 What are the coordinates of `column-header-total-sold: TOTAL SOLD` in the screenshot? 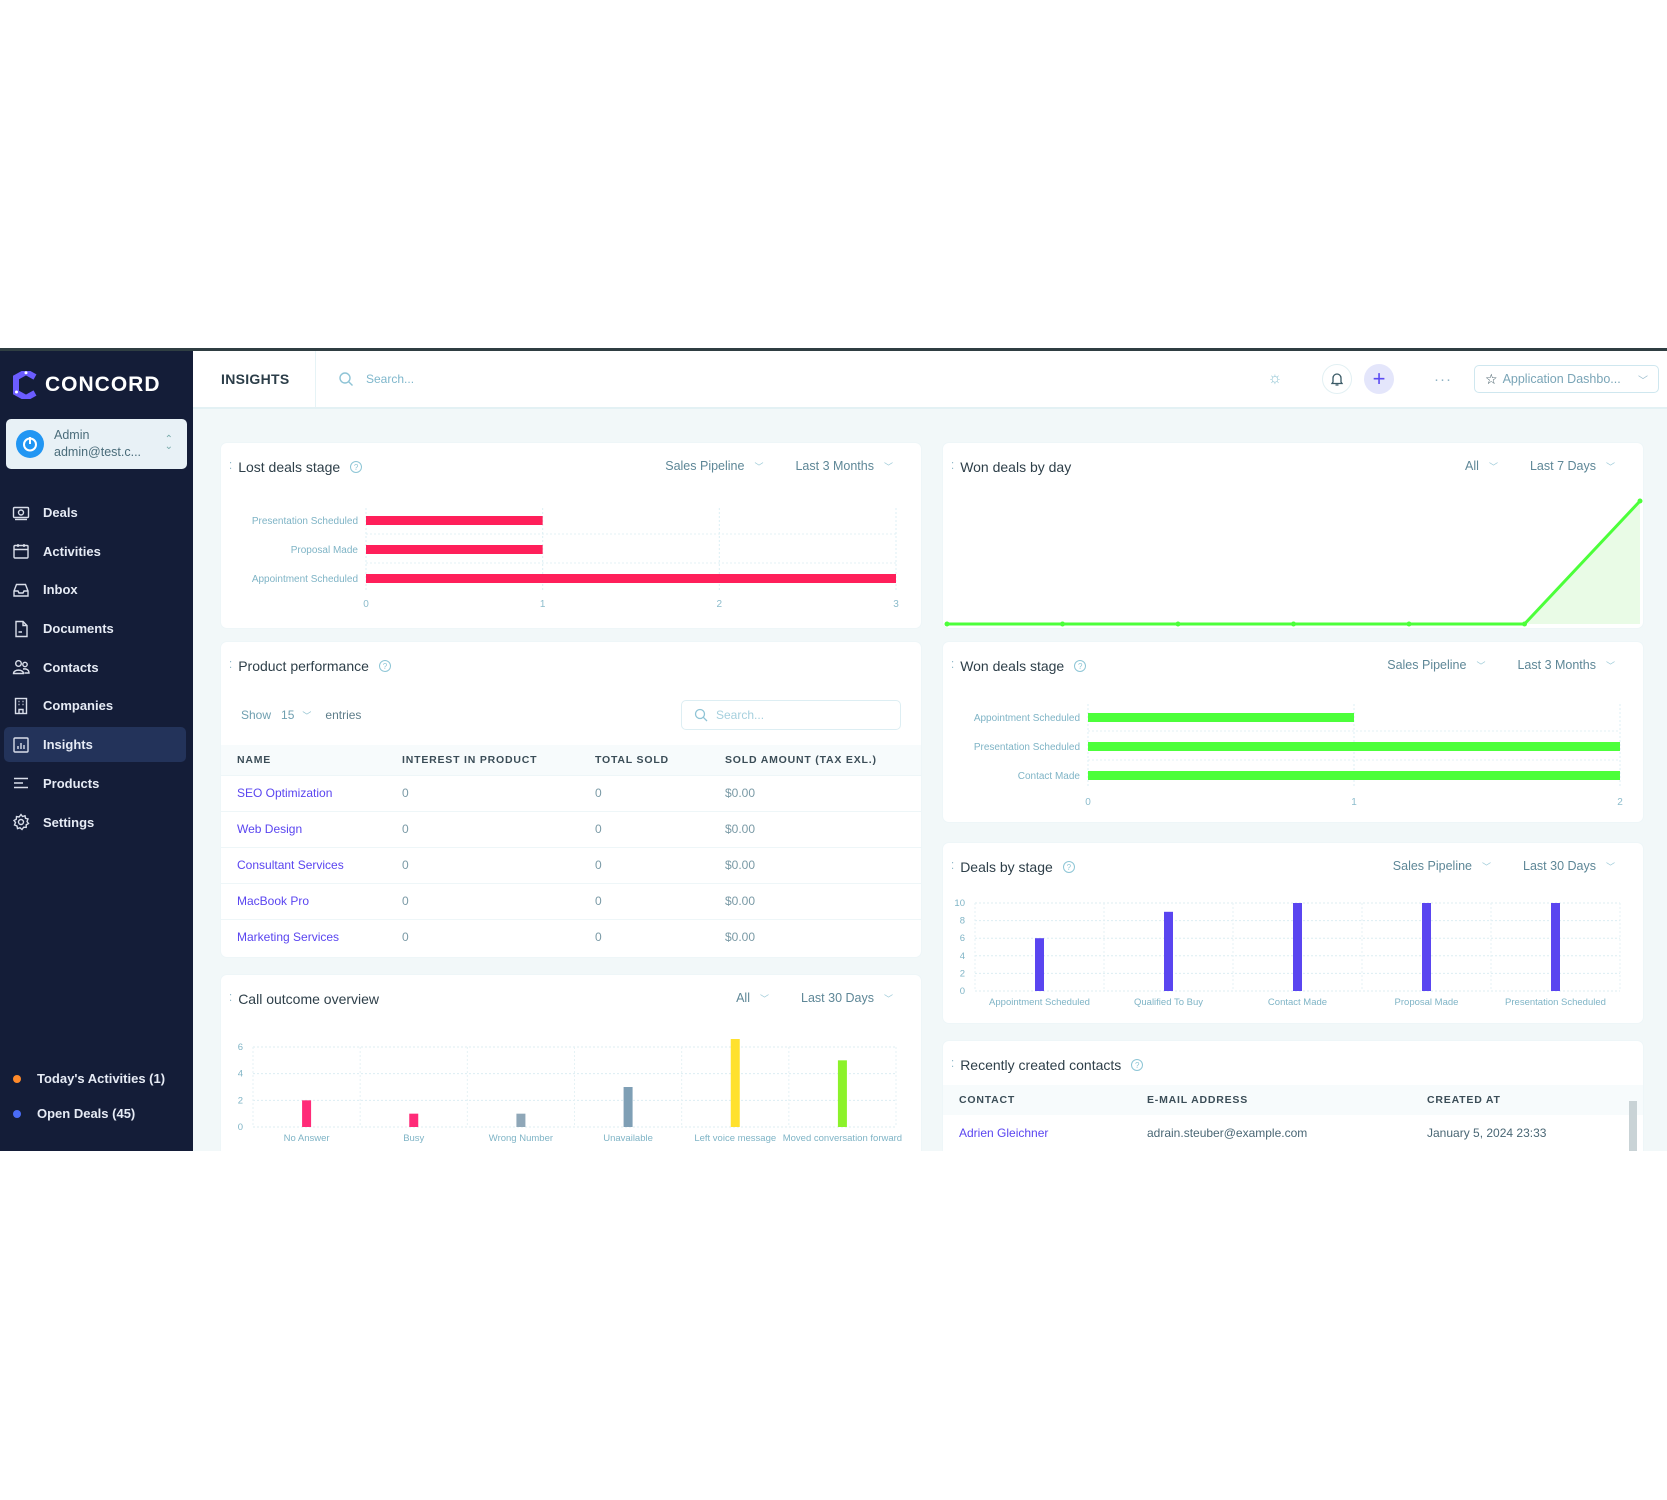 It's located at (644, 760).